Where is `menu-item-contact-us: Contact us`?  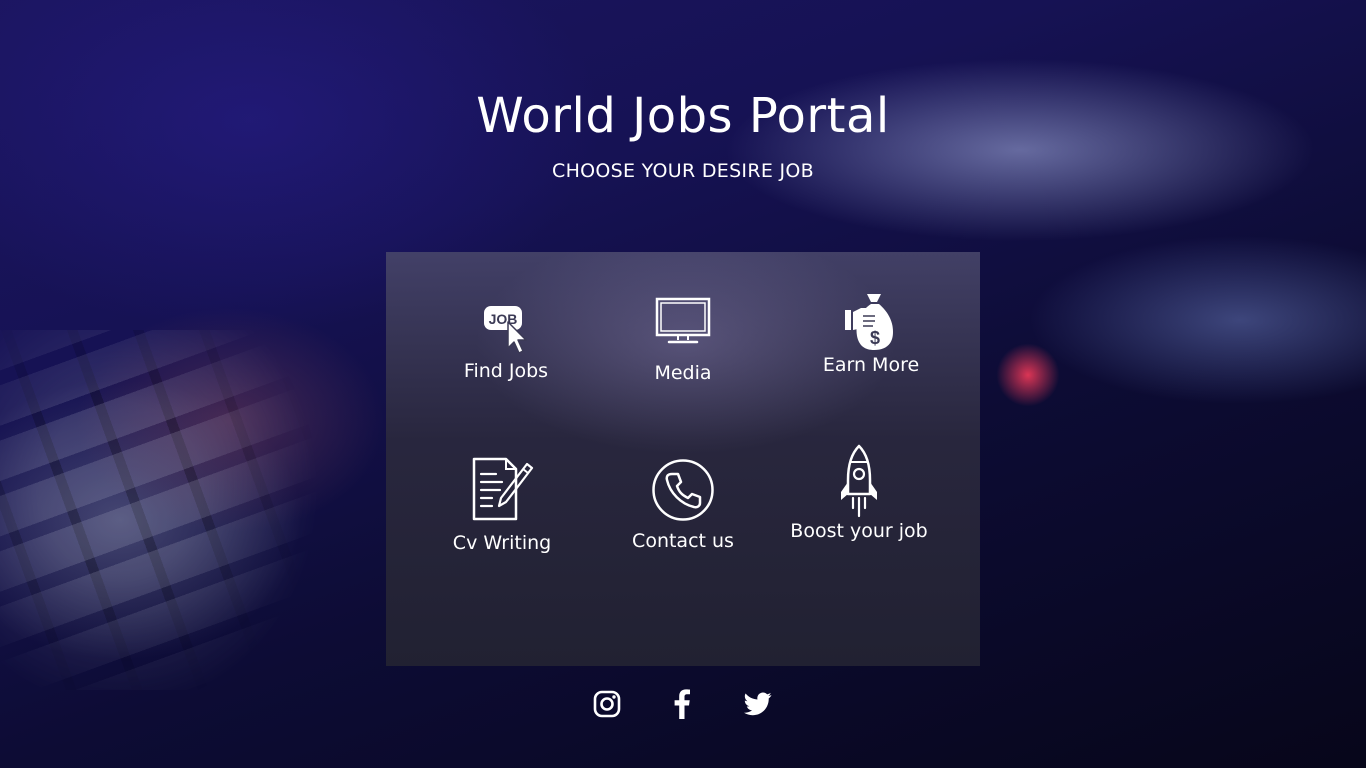
menu-item-contact-us: Contact us is located at coordinates (683, 505).